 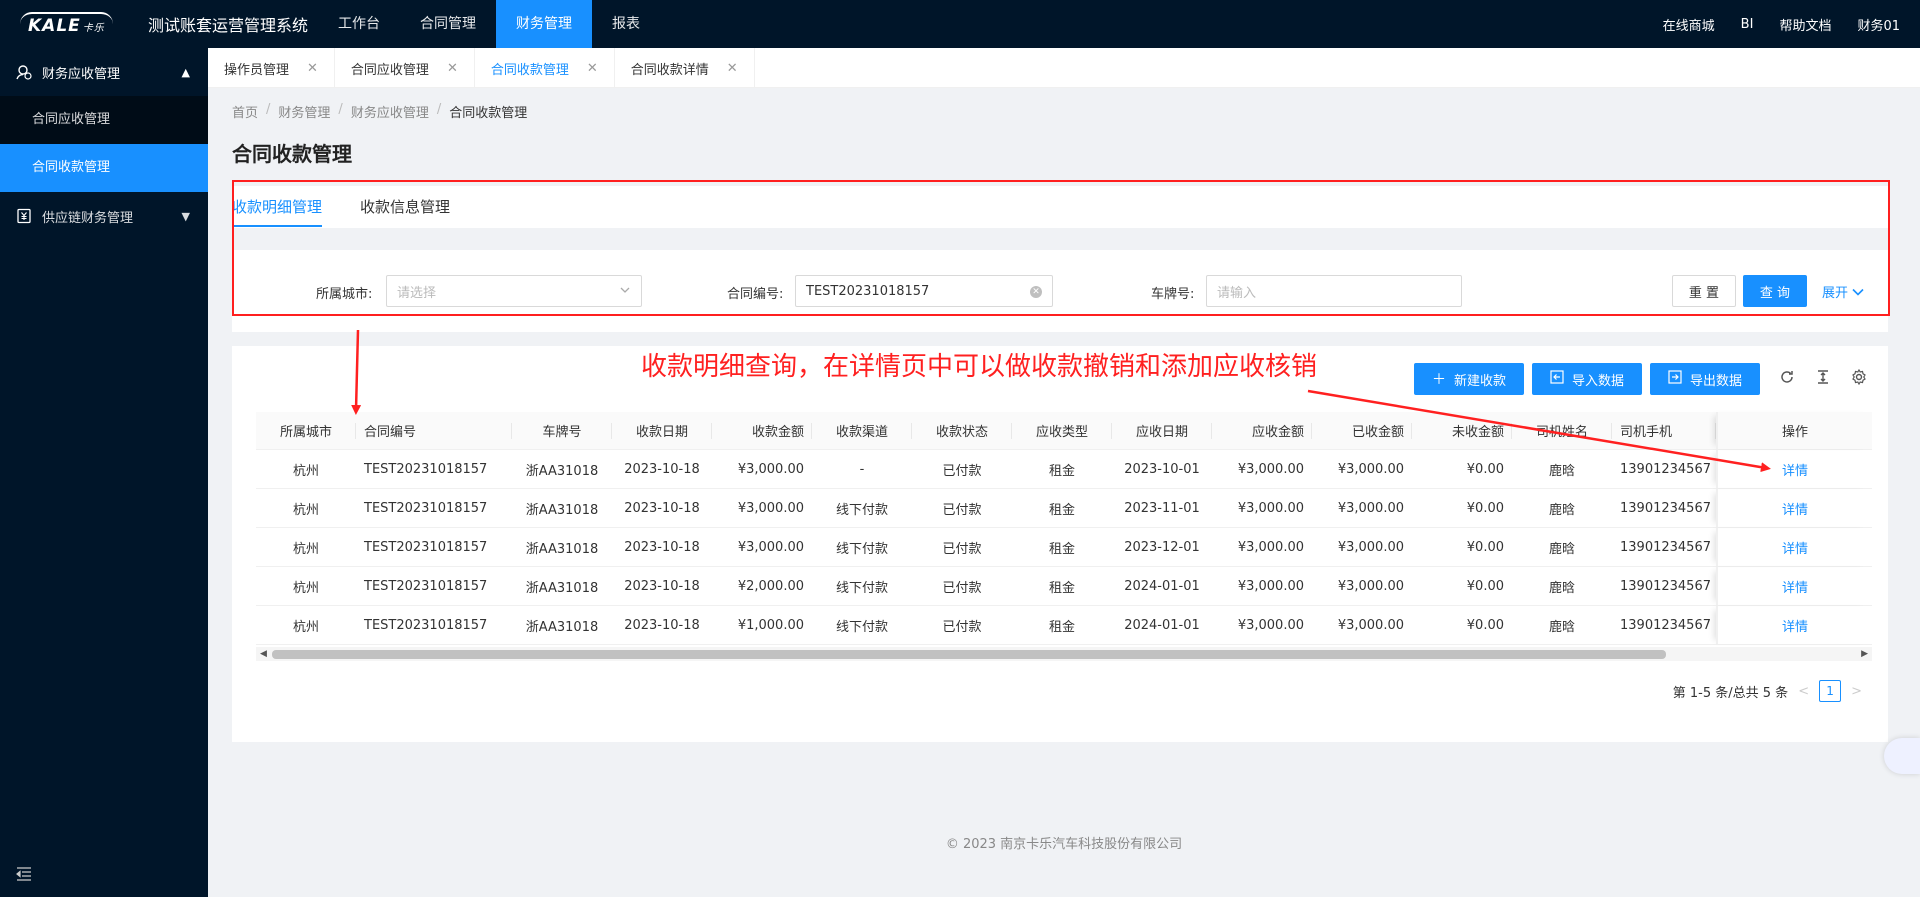 I want to click on cell-collect-amount: ¥1,000.00, so click(x=770, y=625).